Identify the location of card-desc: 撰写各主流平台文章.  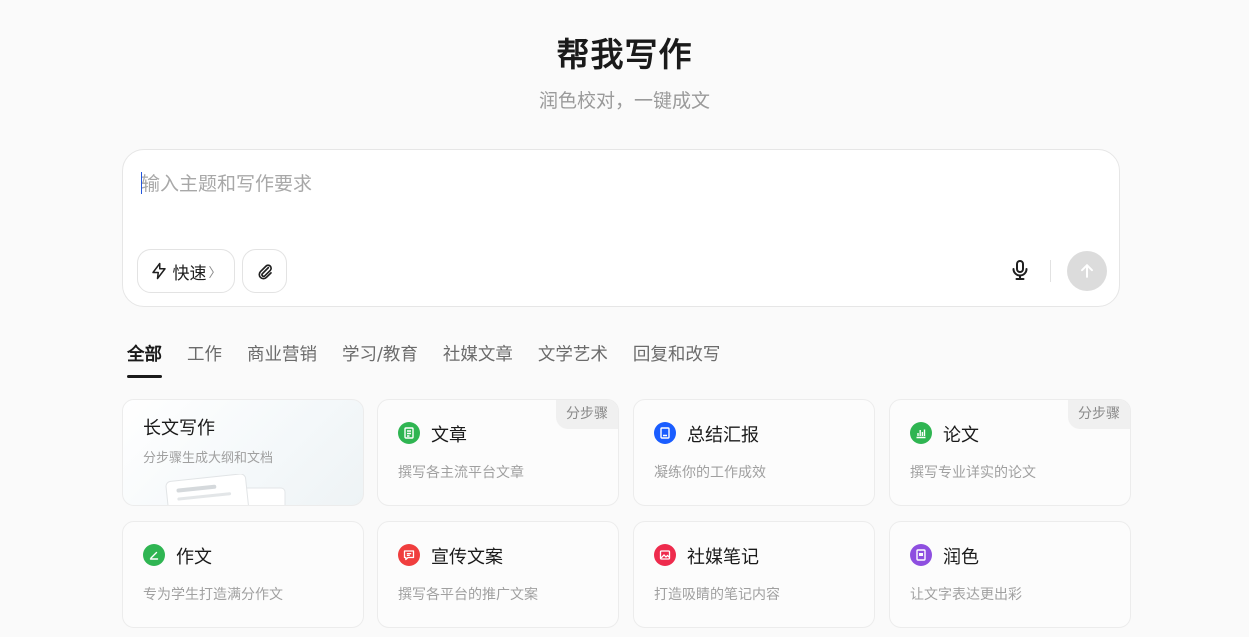
(461, 473).